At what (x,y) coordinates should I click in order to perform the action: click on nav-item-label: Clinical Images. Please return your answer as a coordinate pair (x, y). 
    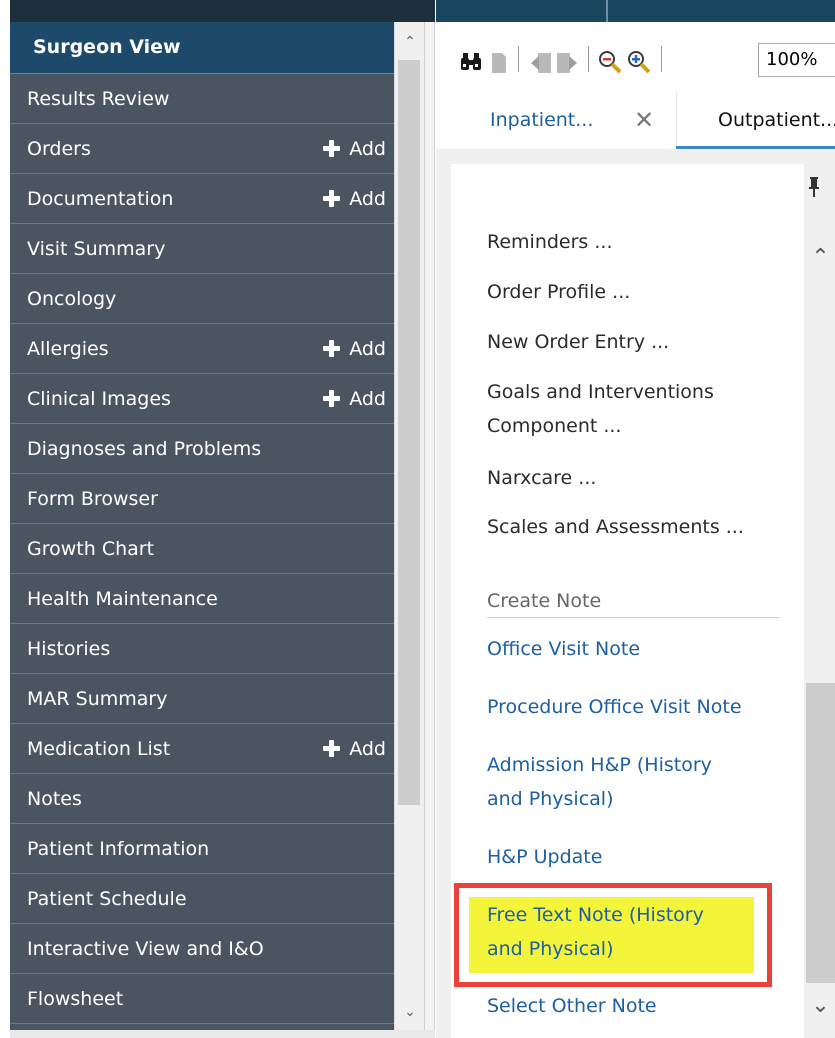
    Looking at the image, I should click on (99, 399).